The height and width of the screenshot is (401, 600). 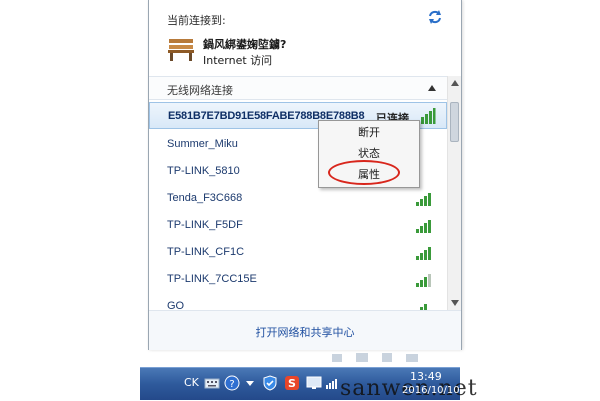 I want to click on help-icon: ?, so click(x=232, y=383).